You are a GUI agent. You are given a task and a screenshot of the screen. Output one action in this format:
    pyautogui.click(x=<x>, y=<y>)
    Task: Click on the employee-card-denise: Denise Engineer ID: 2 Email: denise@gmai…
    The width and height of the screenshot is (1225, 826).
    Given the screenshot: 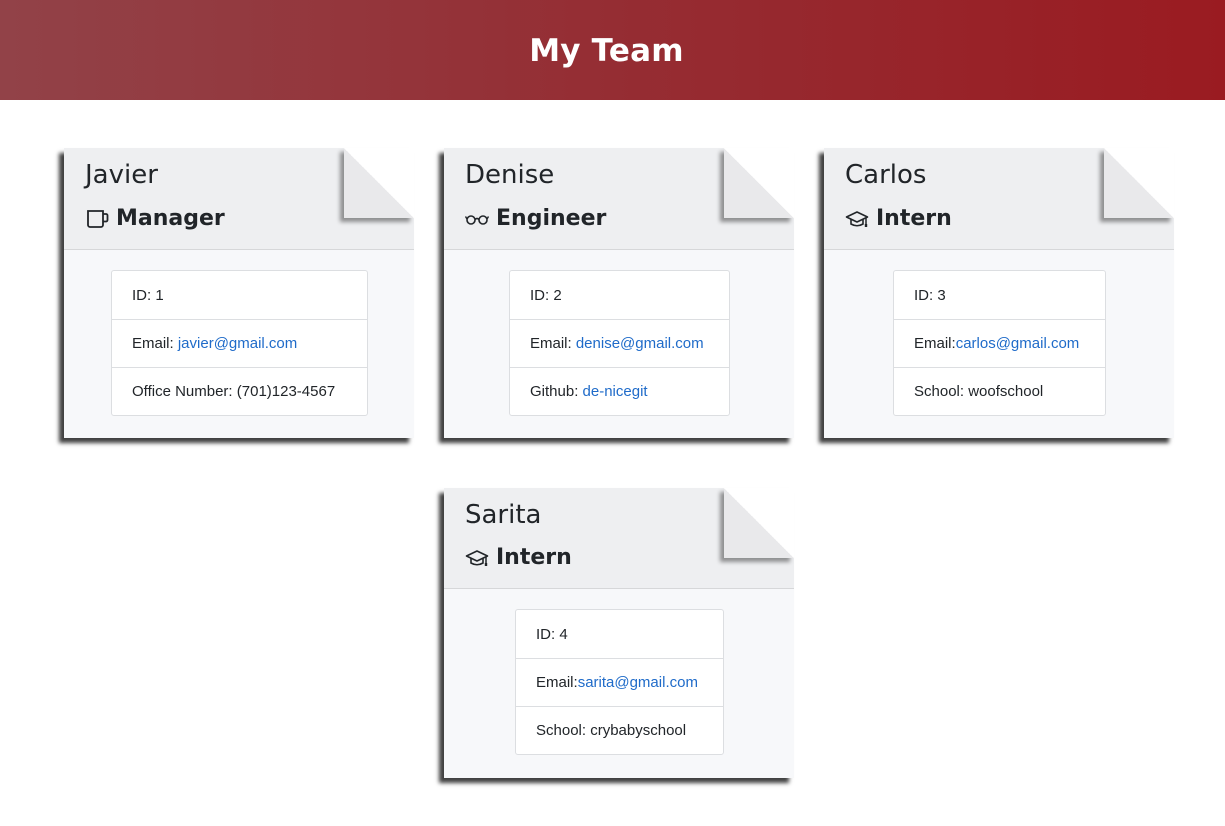 What is the action you would take?
    pyautogui.click(x=619, y=293)
    